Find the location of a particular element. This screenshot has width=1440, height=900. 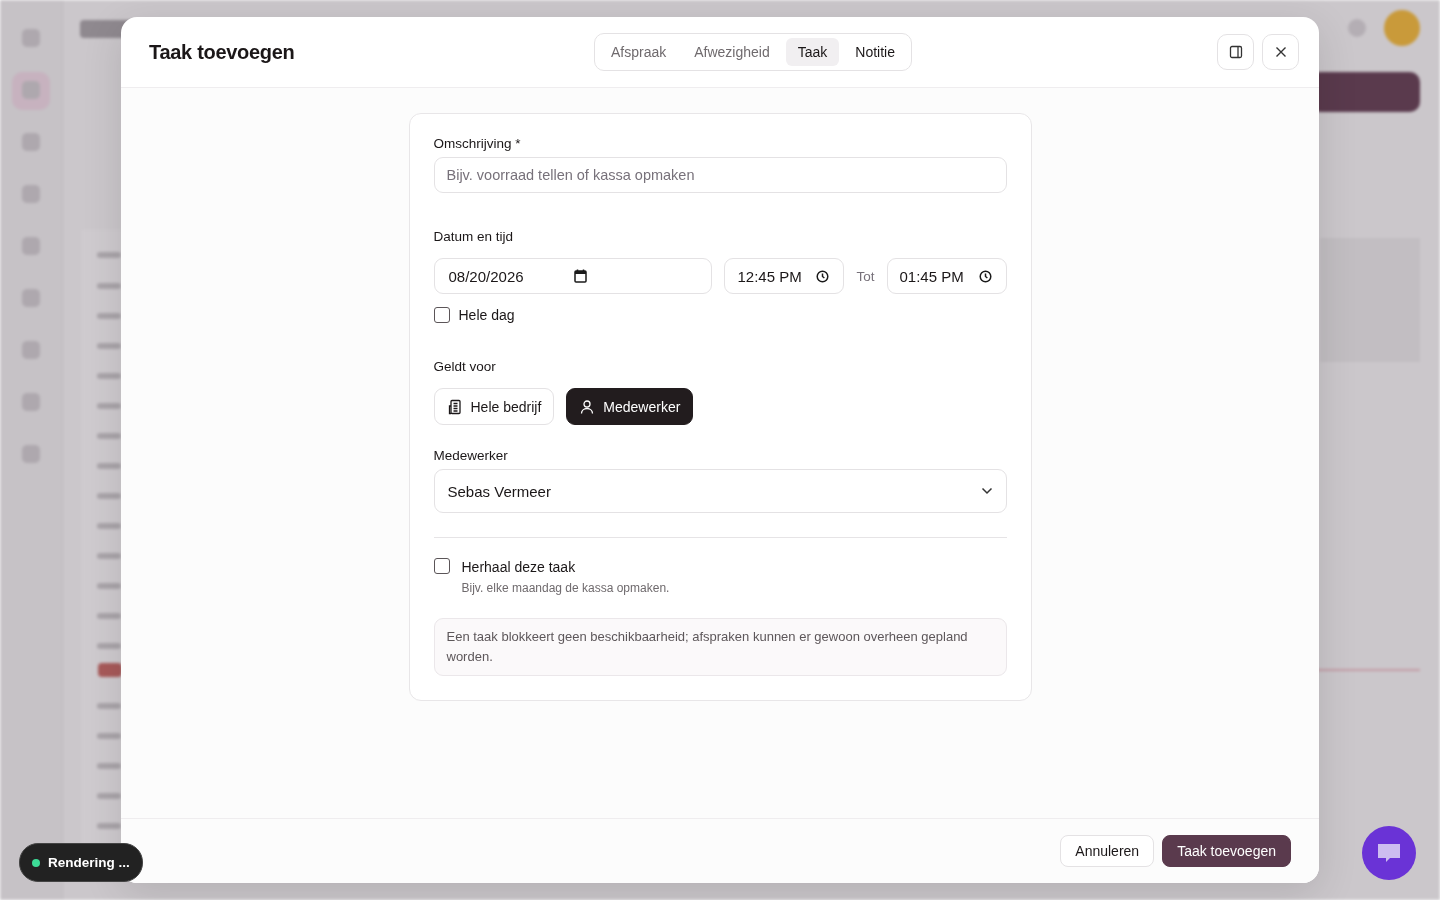

time-field: 01:45 PM is located at coordinates (946, 276).